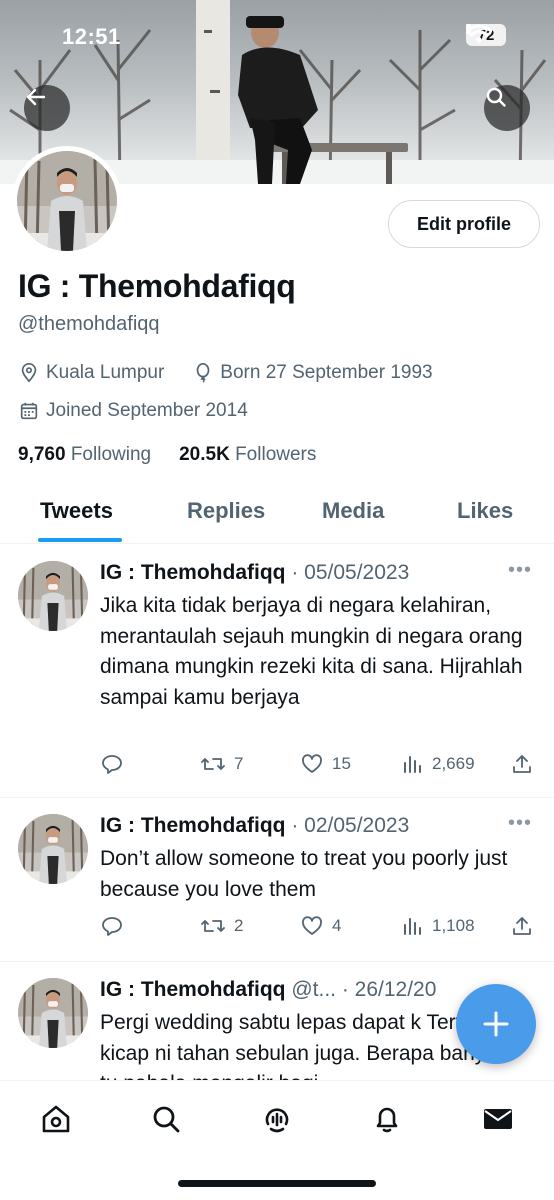 The height and width of the screenshot is (1200, 554). I want to click on nav-home, so click(56, 1119).